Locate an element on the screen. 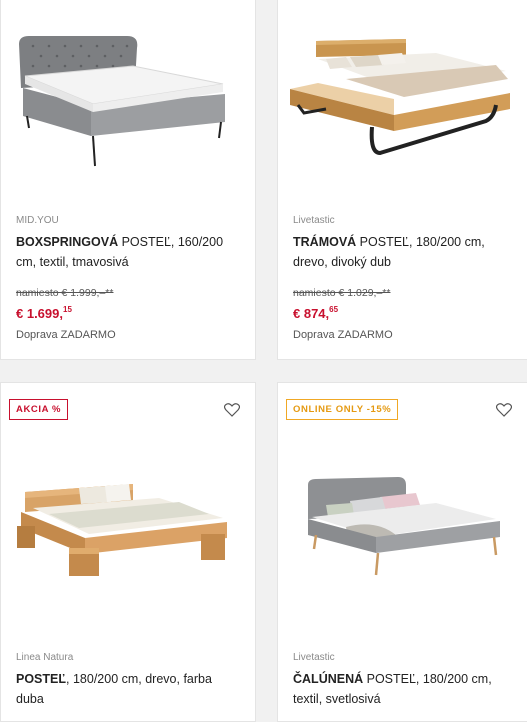 This screenshot has width=527, height=722. price-cents: 65 is located at coordinates (334, 309).